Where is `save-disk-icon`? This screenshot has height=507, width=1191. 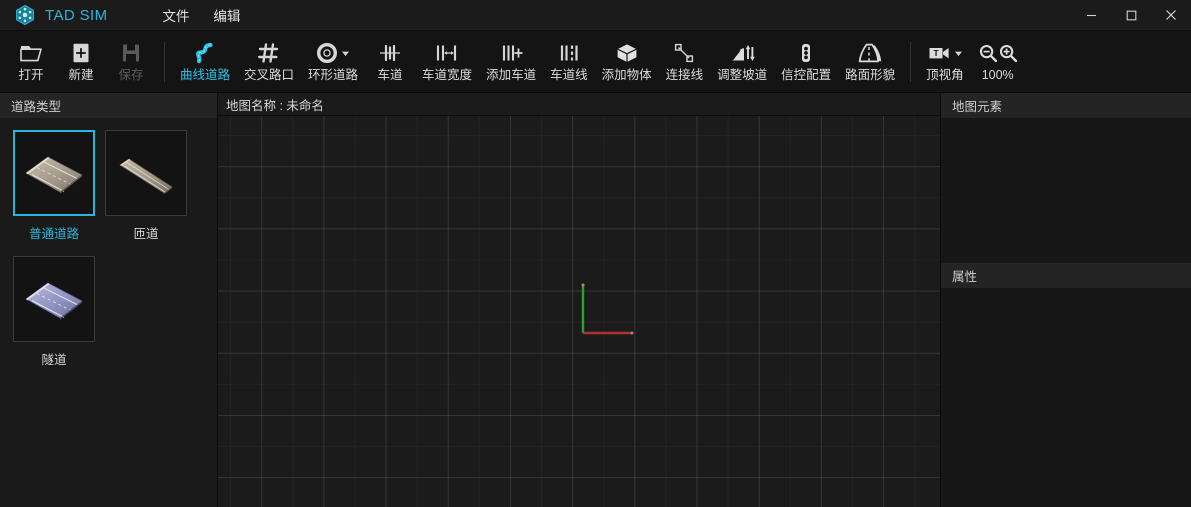 save-disk-icon is located at coordinates (131, 53).